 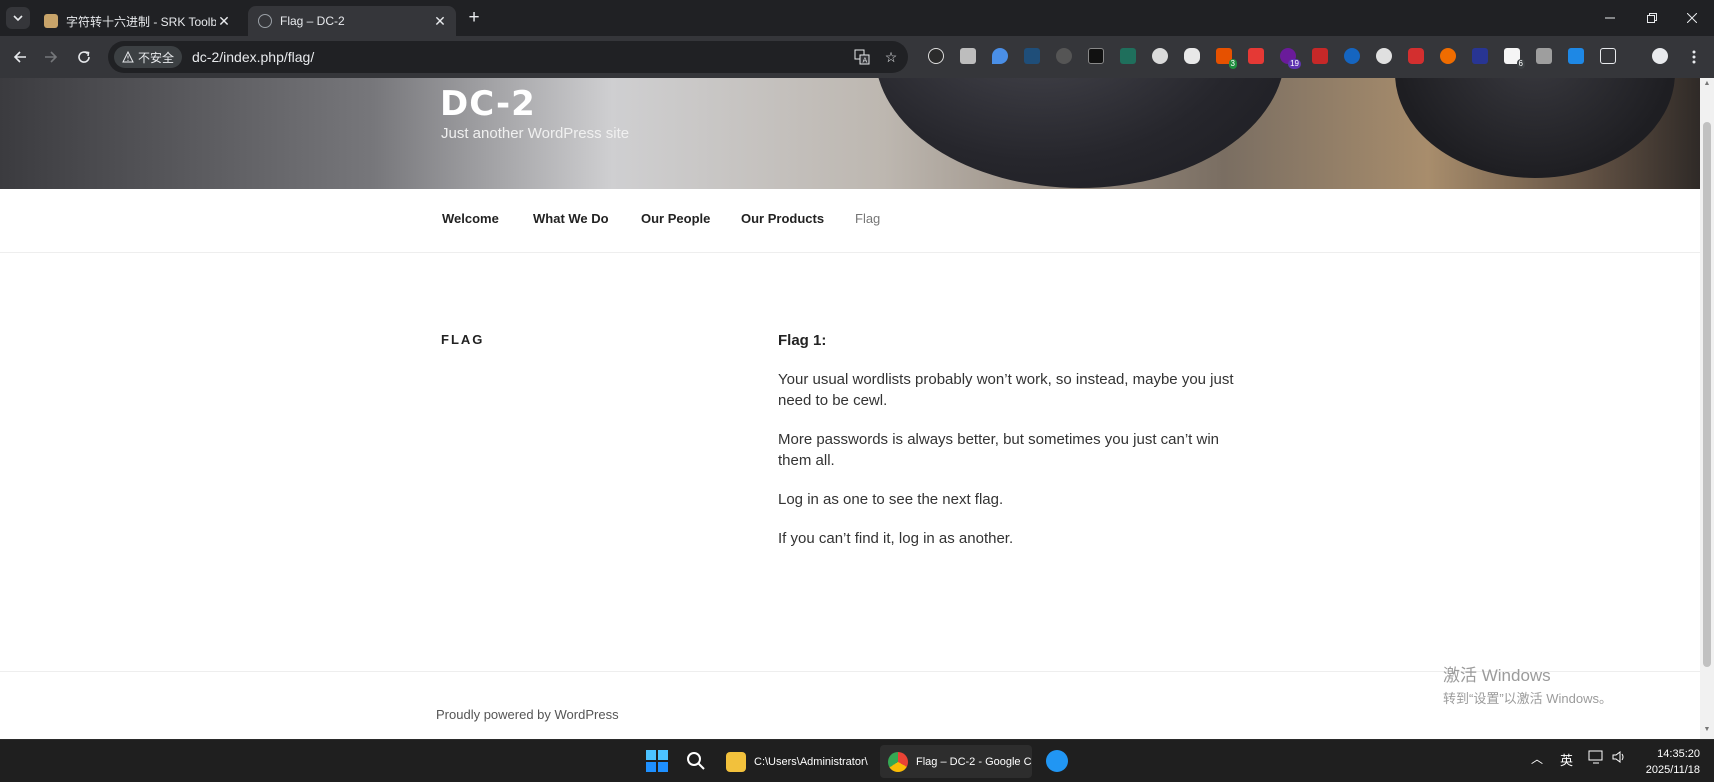 I want to click on globe-icon, so click(x=265, y=21).